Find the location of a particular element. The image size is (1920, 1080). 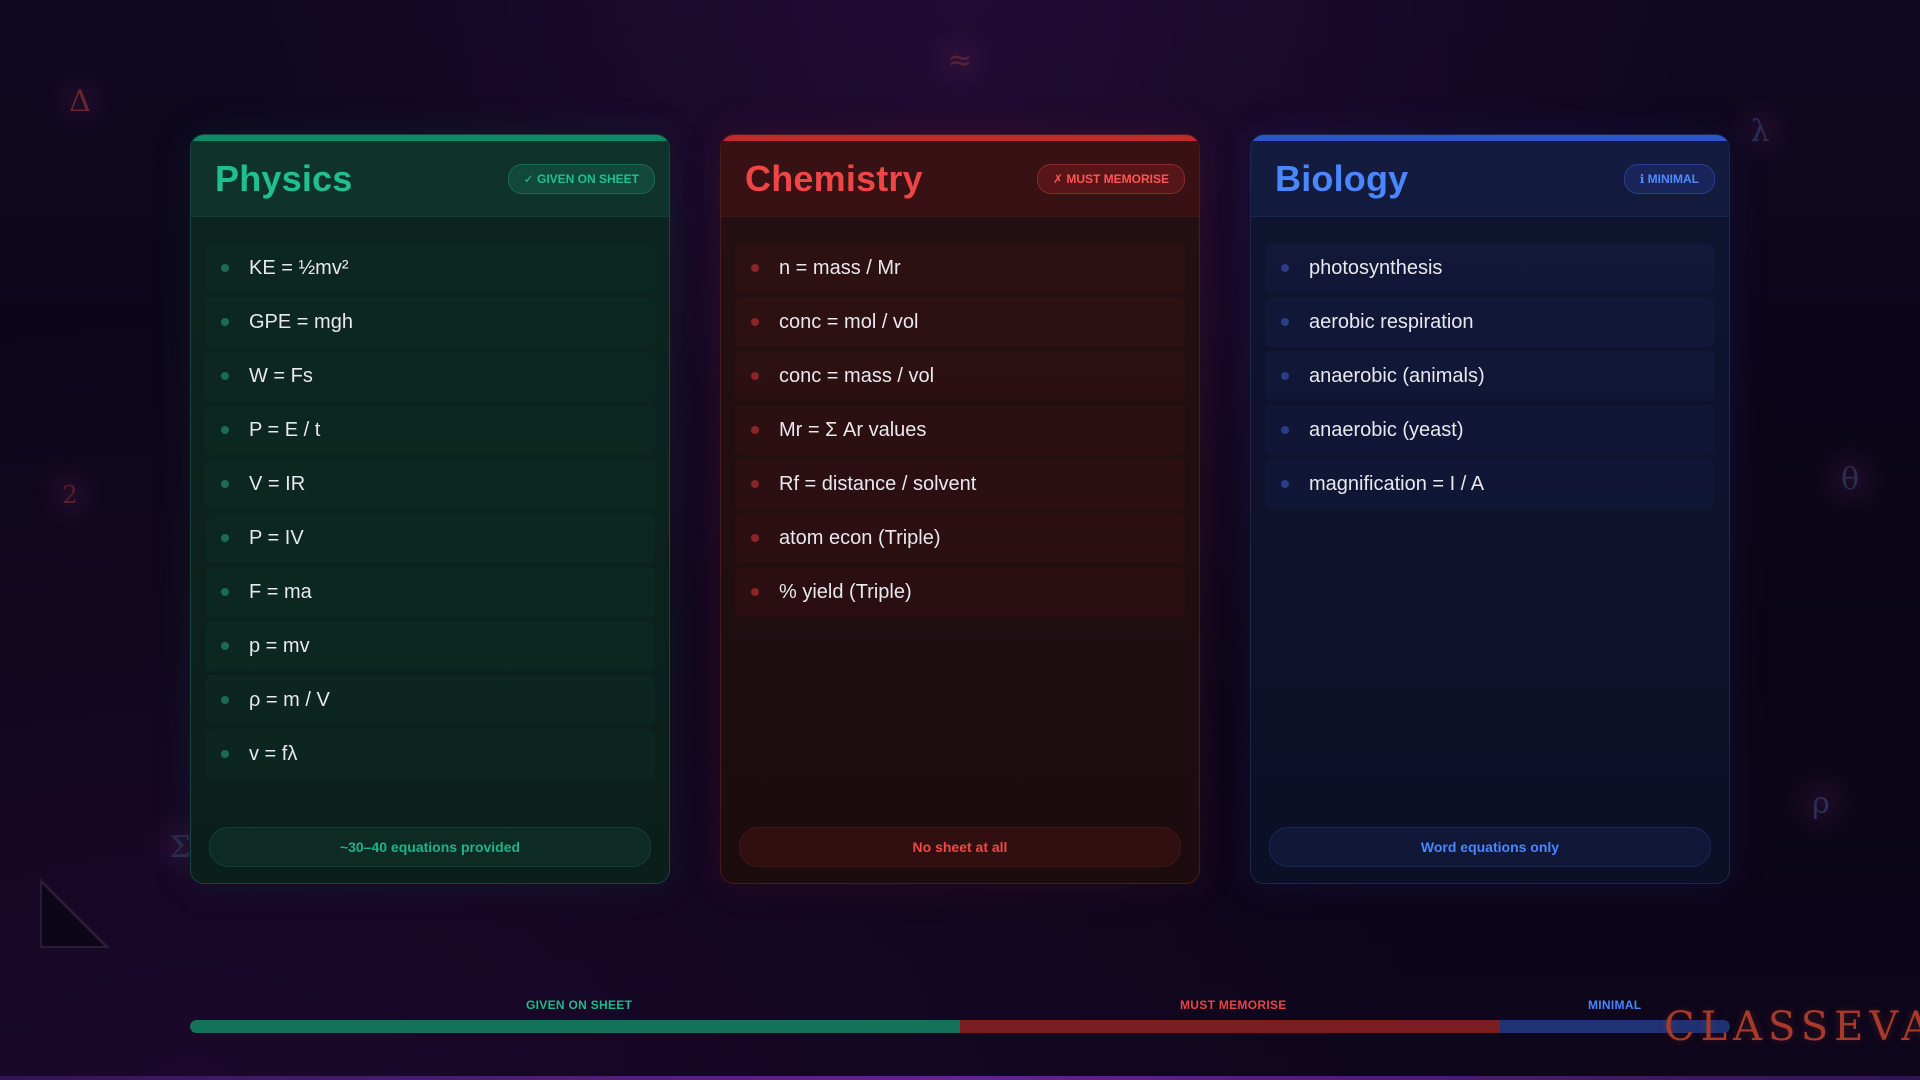

biology-status-badge: ℹ MINIMAL is located at coordinates (1669, 178).